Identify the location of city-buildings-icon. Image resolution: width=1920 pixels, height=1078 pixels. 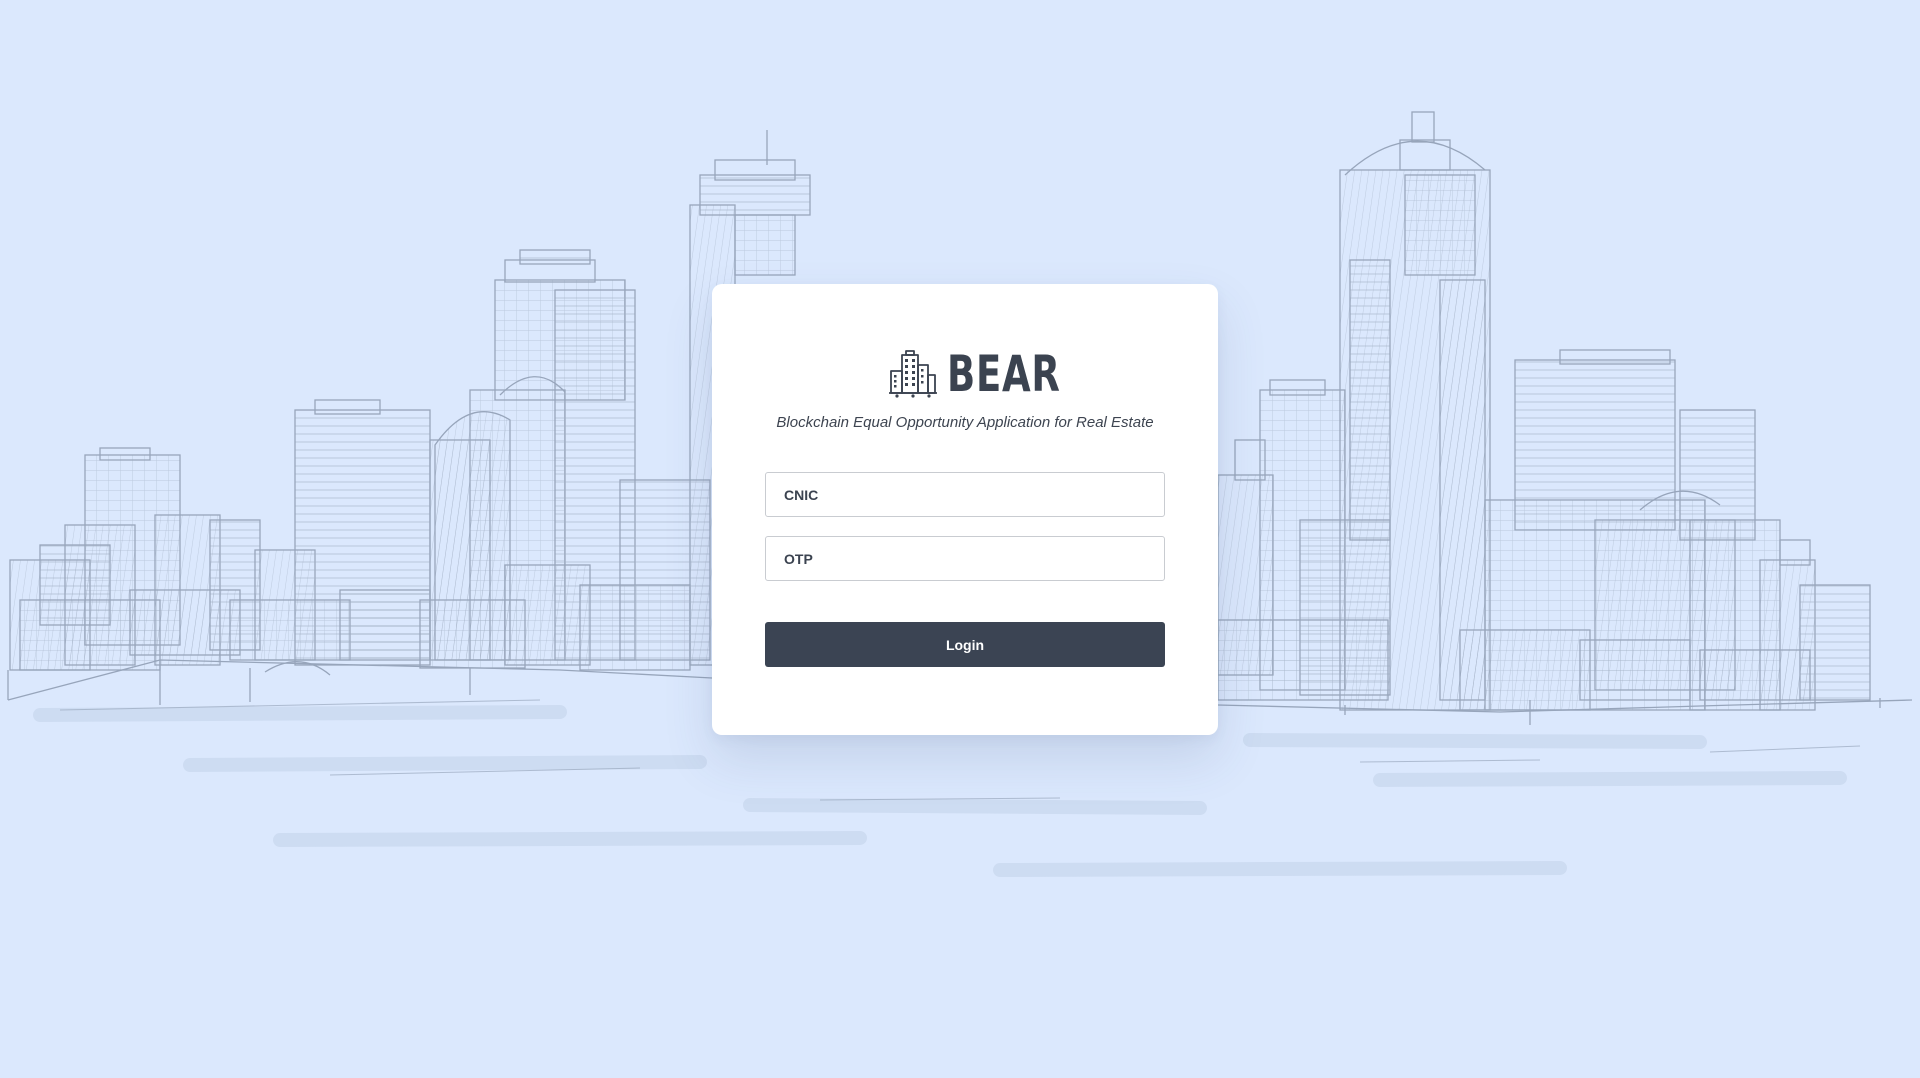
(913, 374).